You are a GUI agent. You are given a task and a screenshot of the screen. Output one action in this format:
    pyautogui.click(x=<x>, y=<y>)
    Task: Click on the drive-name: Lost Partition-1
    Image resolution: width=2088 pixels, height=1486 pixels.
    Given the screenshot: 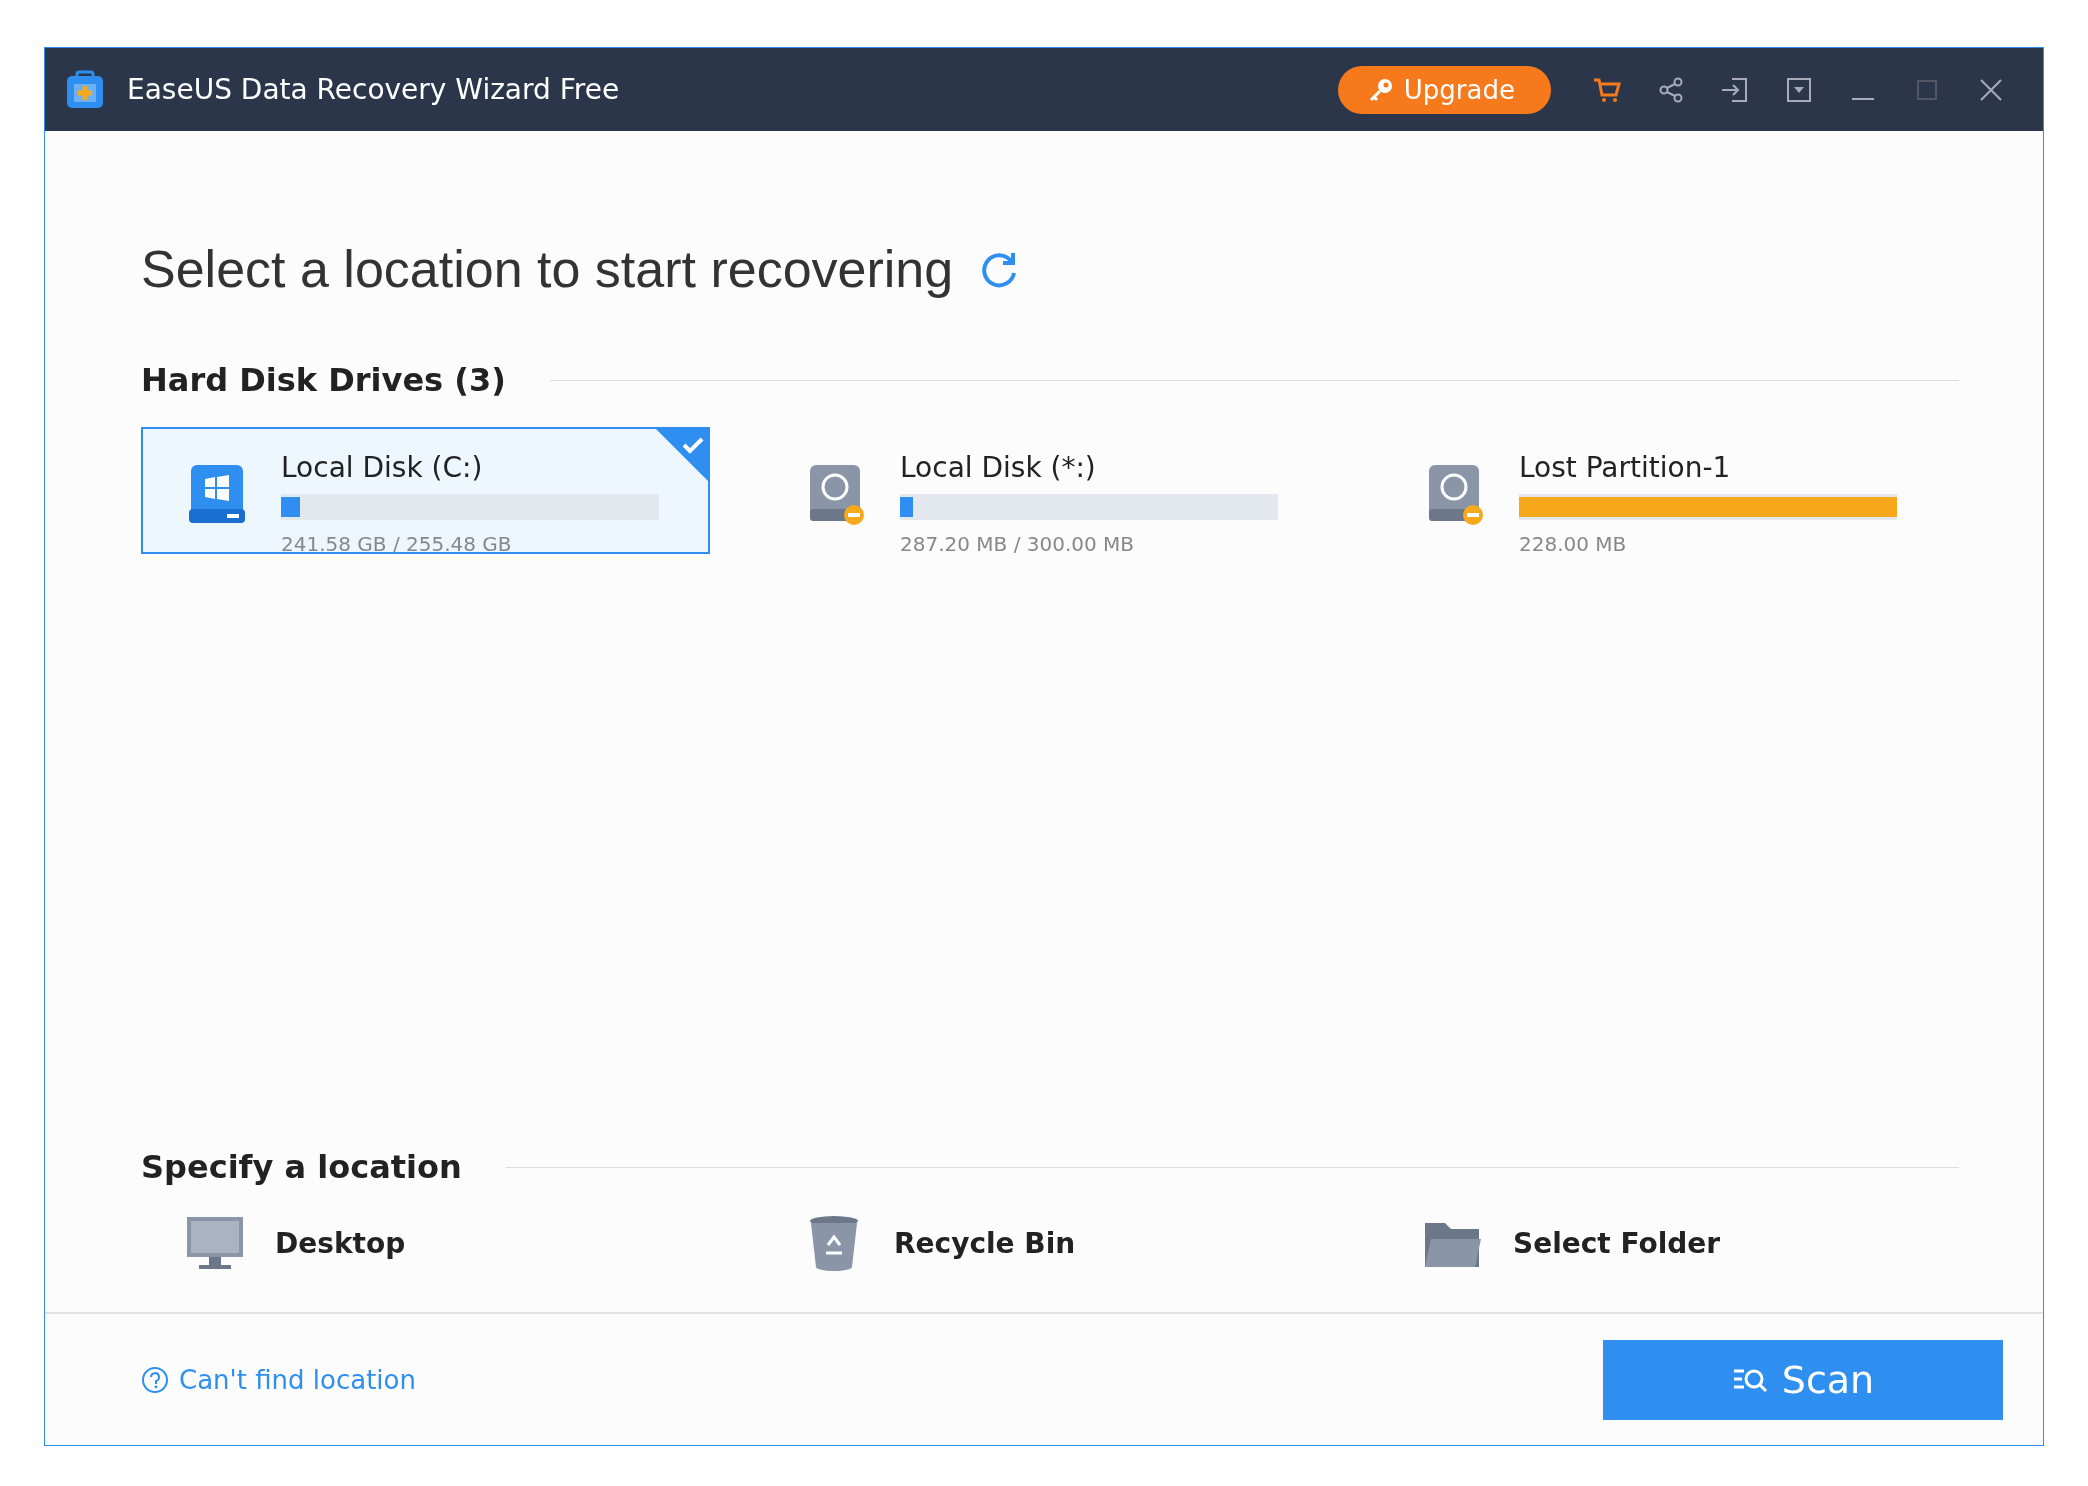 What is the action you would take?
    pyautogui.click(x=1625, y=467)
    